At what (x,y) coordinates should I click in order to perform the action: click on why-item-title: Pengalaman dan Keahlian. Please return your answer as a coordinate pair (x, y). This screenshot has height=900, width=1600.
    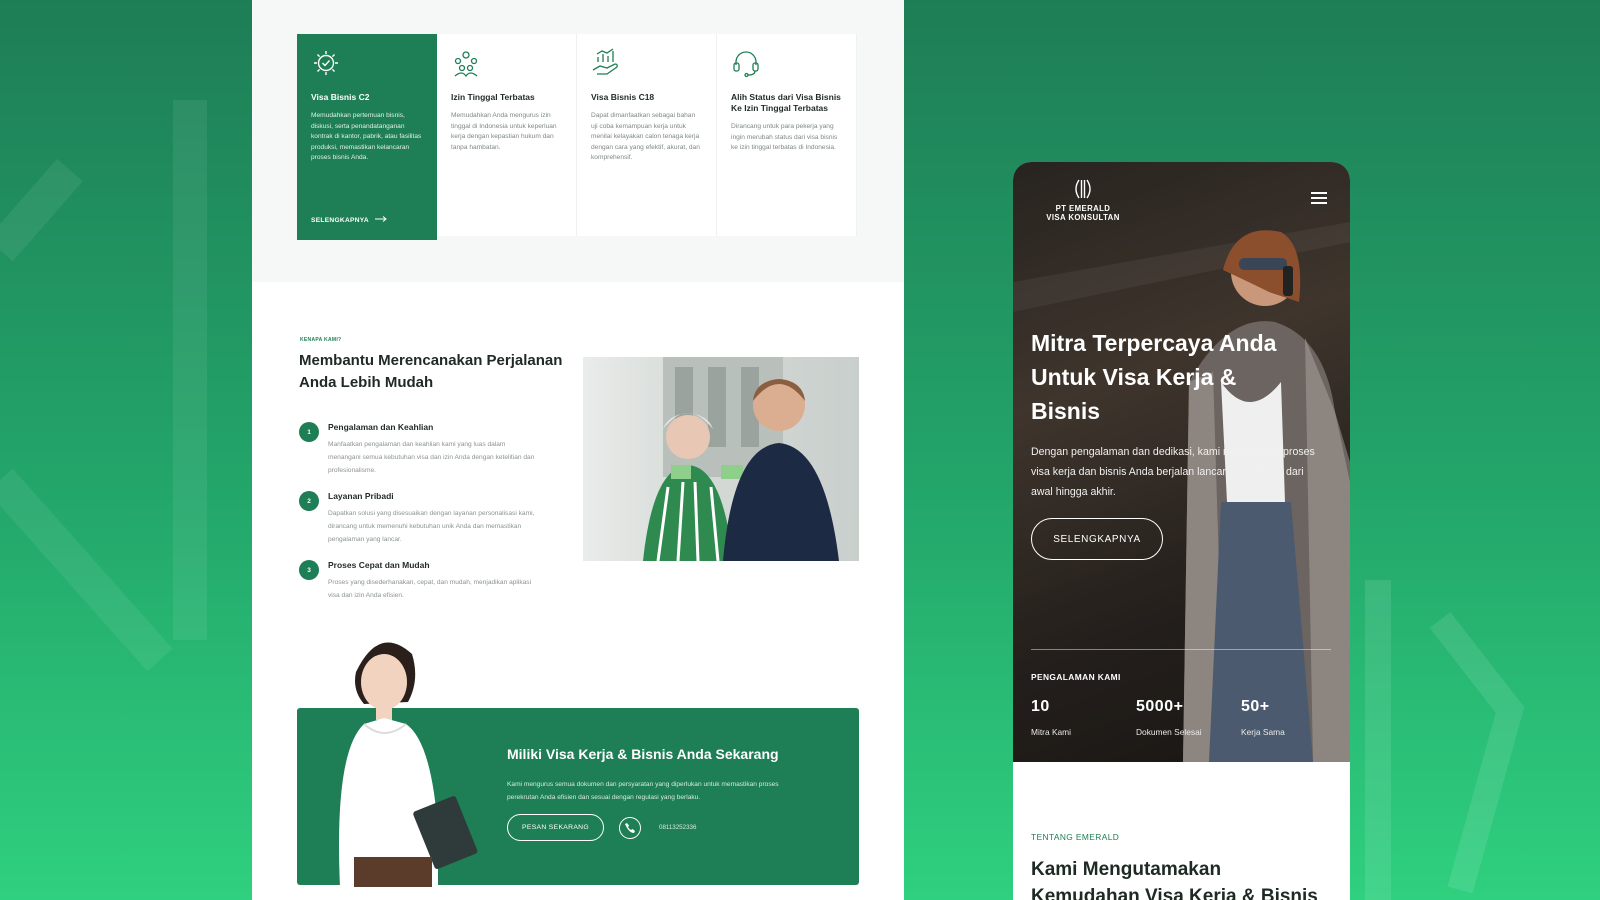
    Looking at the image, I should click on (381, 427).